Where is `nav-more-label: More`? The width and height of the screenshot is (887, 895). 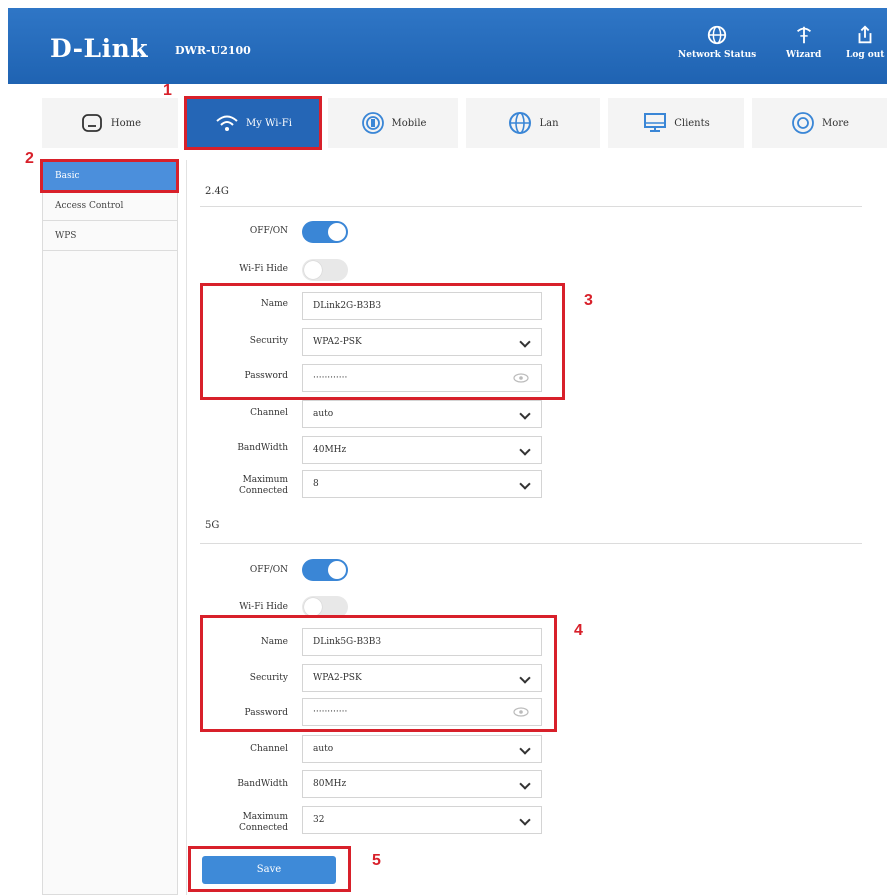 nav-more-label: More is located at coordinates (835, 123).